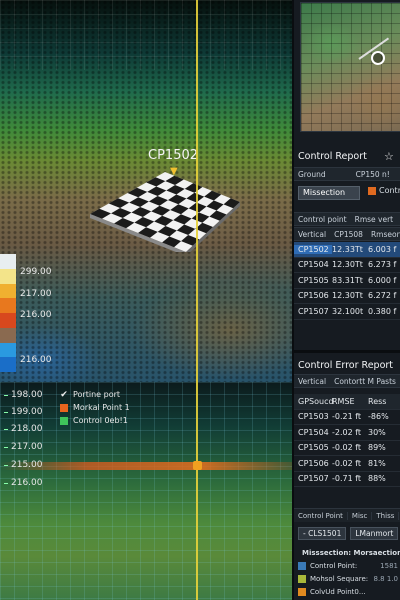  What do you see at coordinates (329, 193) in the screenshot?
I see `missection-button: Missection` at bounding box center [329, 193].